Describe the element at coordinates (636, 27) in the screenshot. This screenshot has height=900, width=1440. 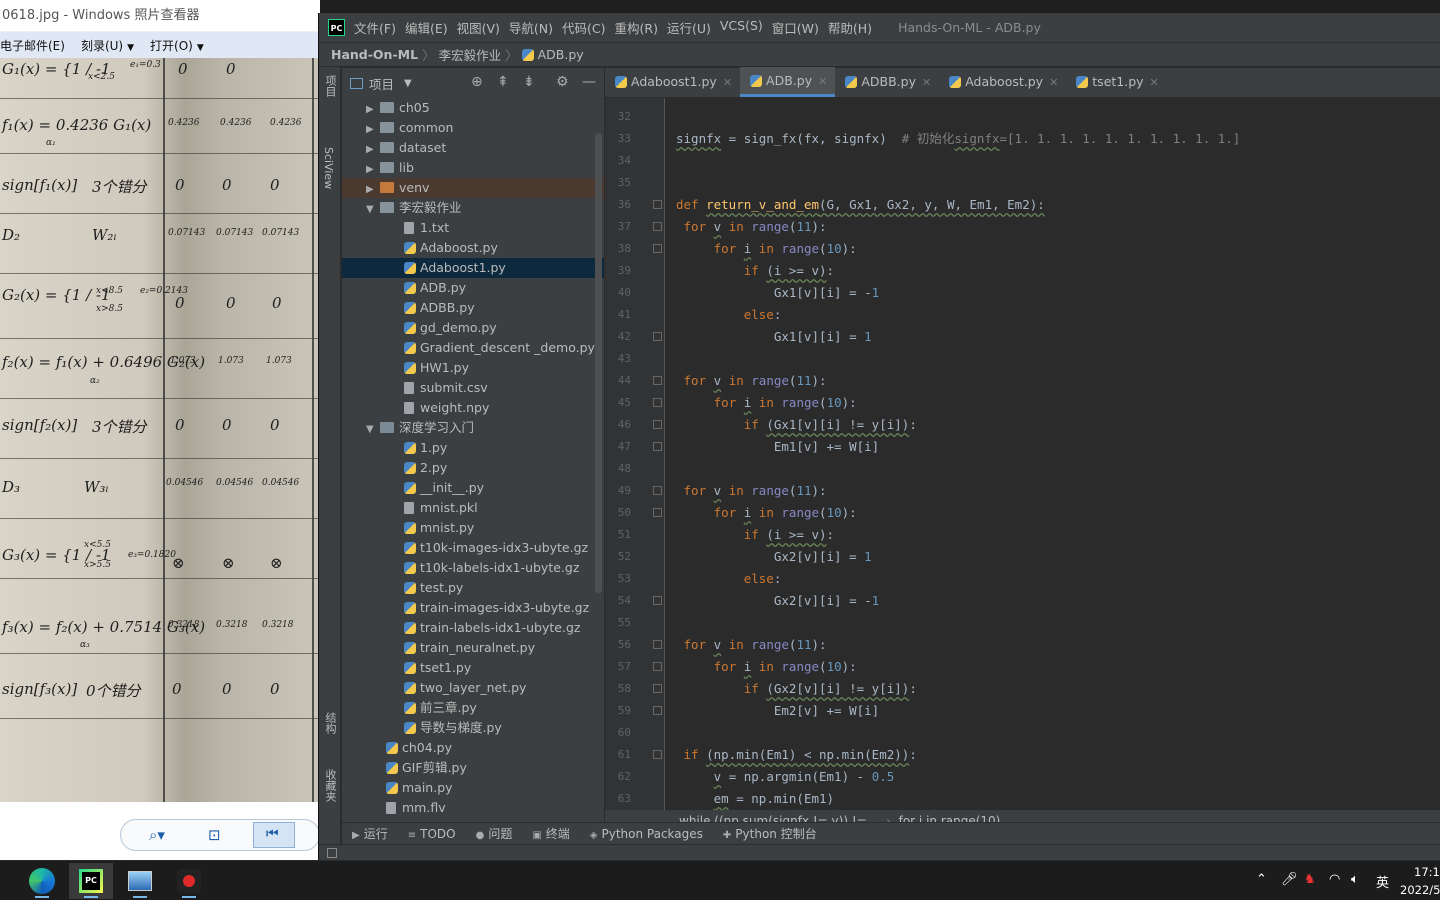
I see `menu-item: 重构(R)` at that location.